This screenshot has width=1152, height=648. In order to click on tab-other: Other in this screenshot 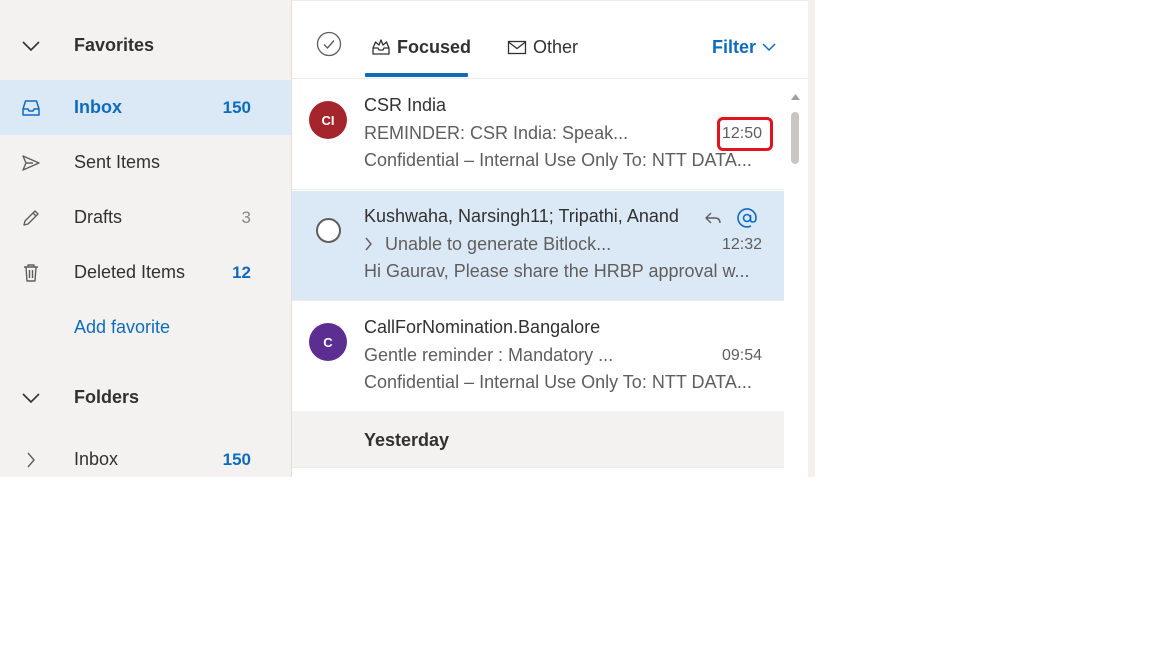, I will do `click(542, 47)`.